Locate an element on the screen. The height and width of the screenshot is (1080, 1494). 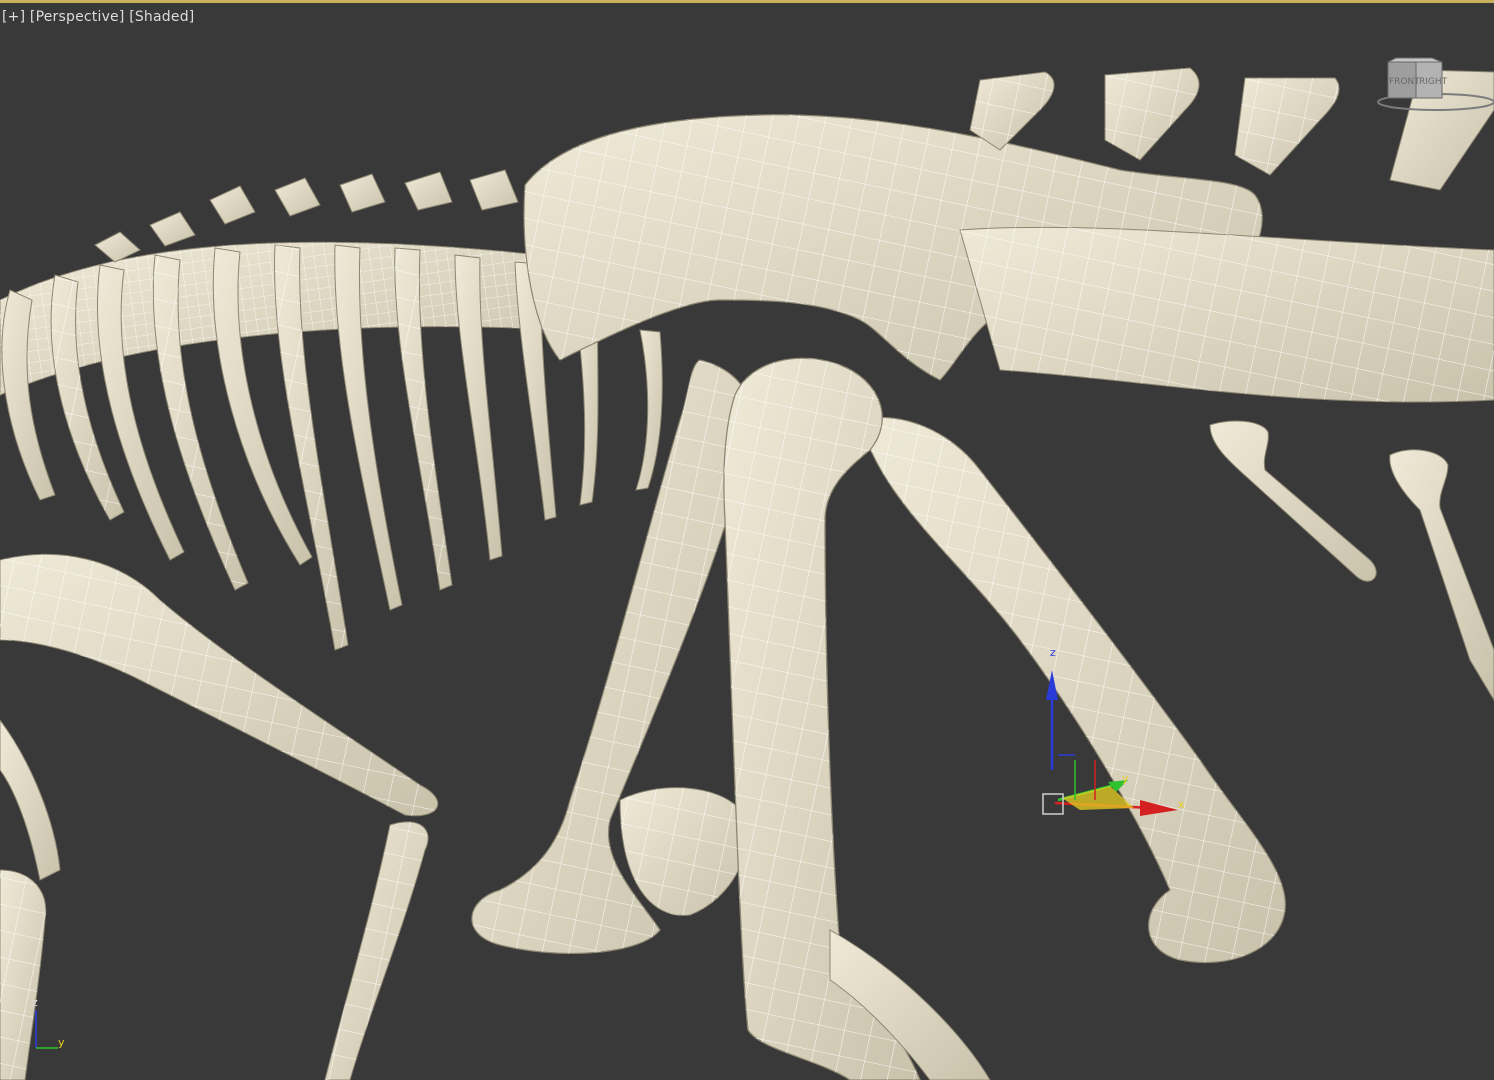
viewport-point-of-view-menu: [Perspective] is located at coordinates (77, 17).